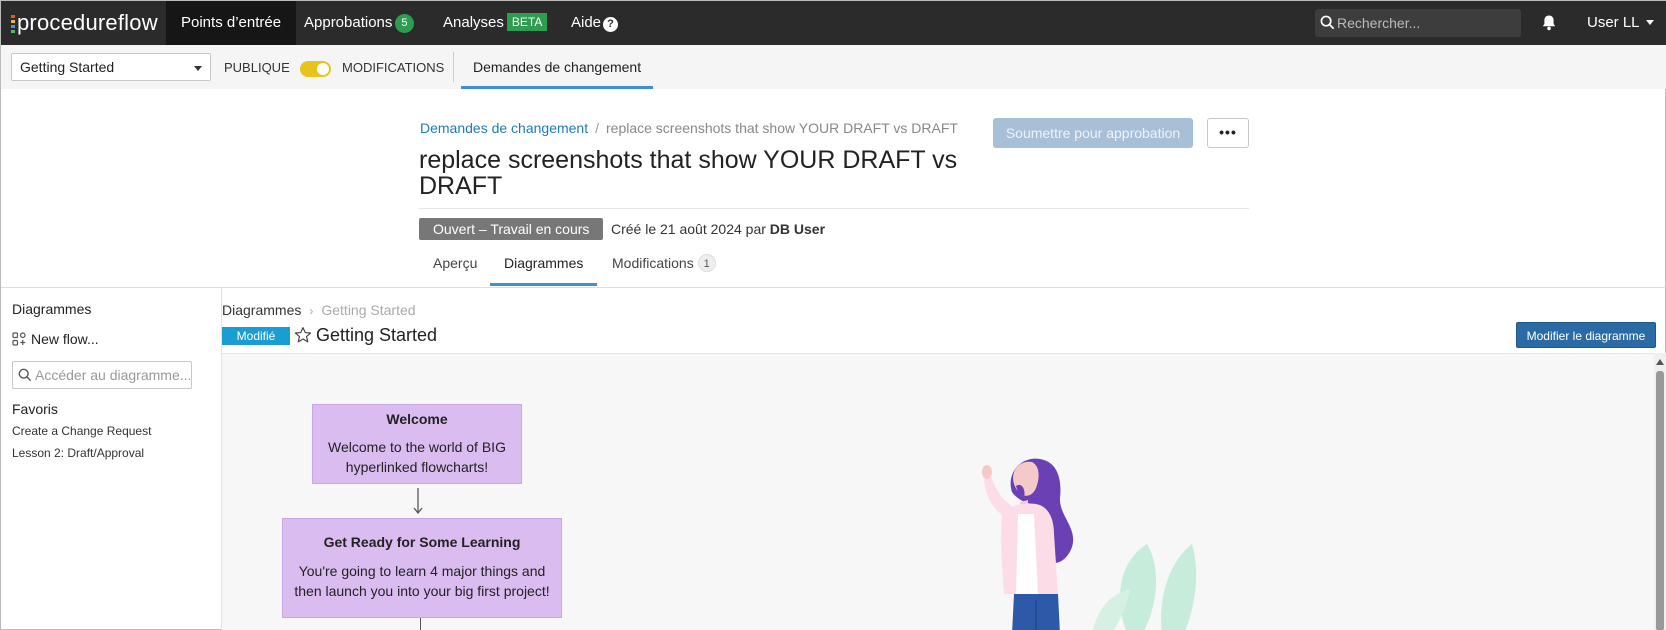  I want to click on scroll-up-icon, so click(1660, 362).